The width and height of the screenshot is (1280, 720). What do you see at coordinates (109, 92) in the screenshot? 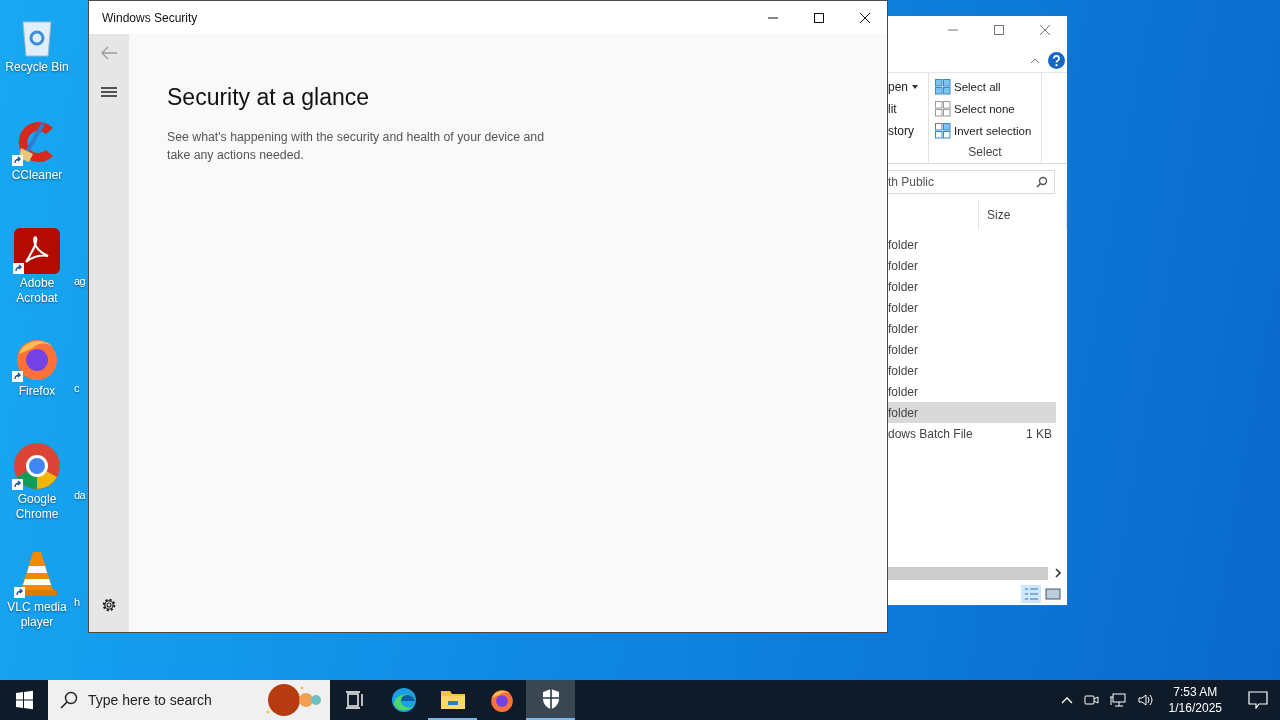
I see `menu-icon` at bounding box center [109, 92].